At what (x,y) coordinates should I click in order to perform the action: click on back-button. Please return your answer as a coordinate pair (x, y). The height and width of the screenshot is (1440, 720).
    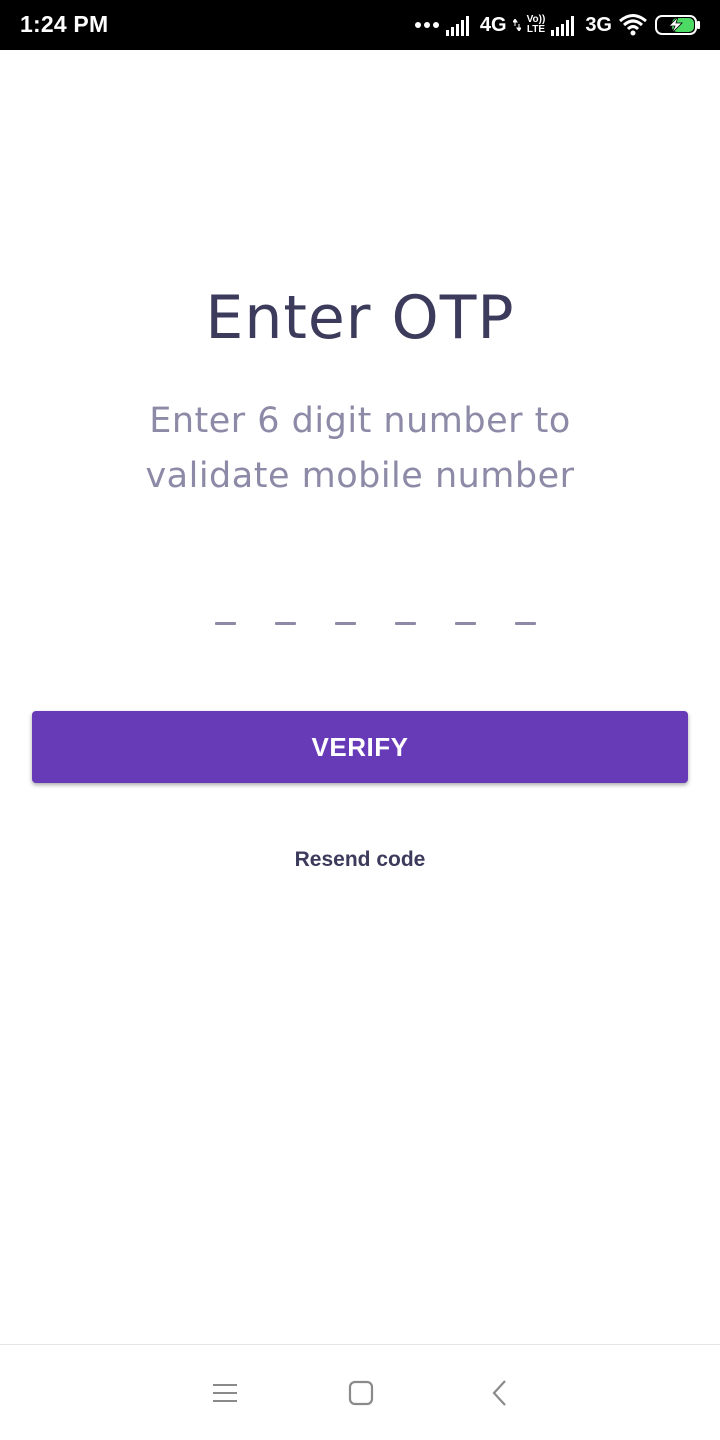
    Looking at the image, I should click on (500, 1395).